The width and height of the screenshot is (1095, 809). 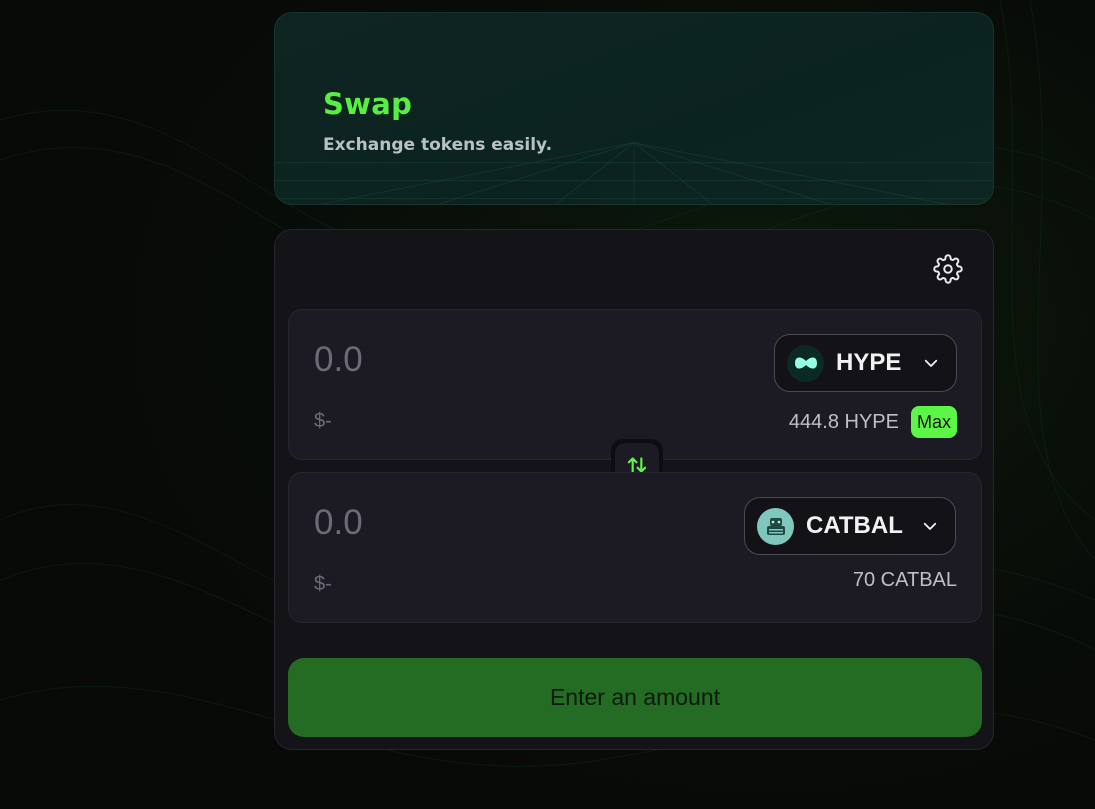 What do you see at coordinates (869, 362) in the screenshot?
I see `from-token-symbol: HYPE` at bounding box center [869, 362].